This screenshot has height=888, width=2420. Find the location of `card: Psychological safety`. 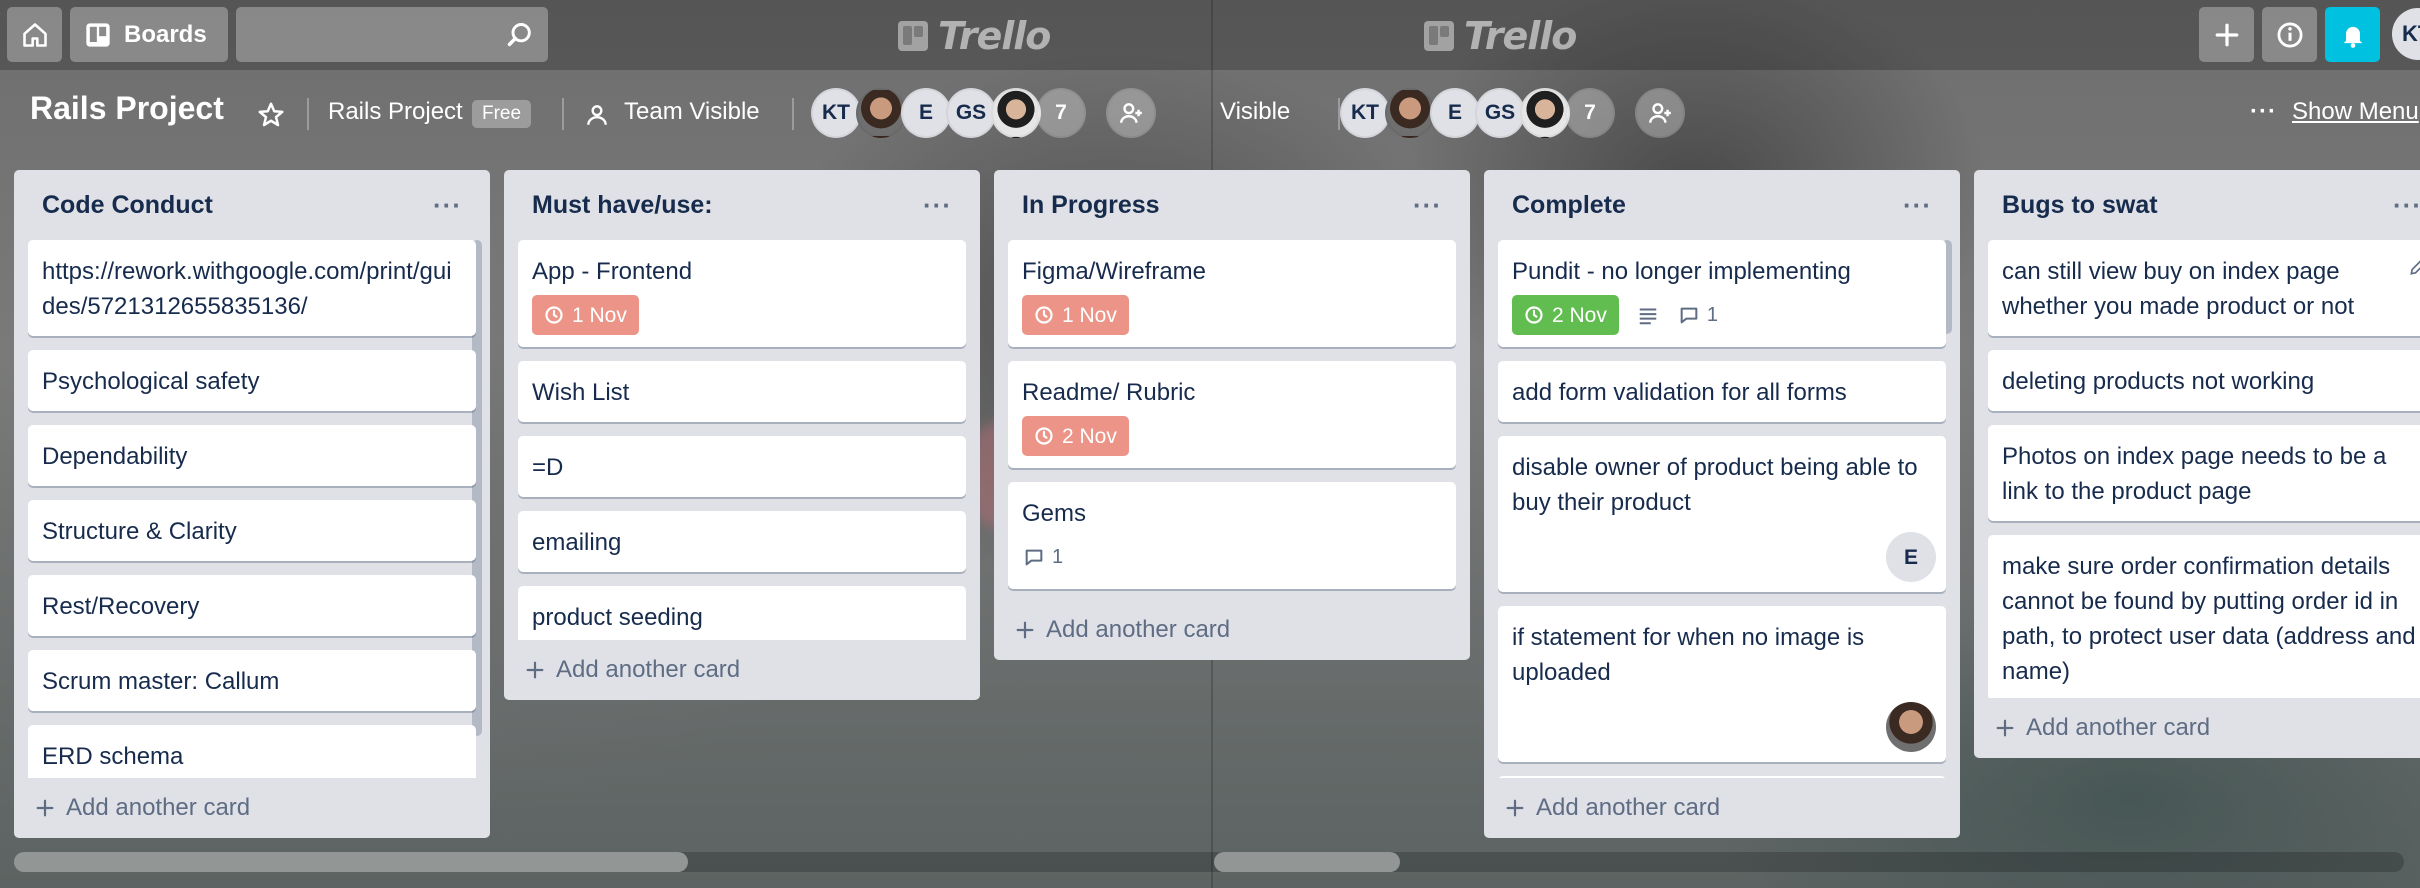

card: Psychological safety is located at coordinates (252, 380).